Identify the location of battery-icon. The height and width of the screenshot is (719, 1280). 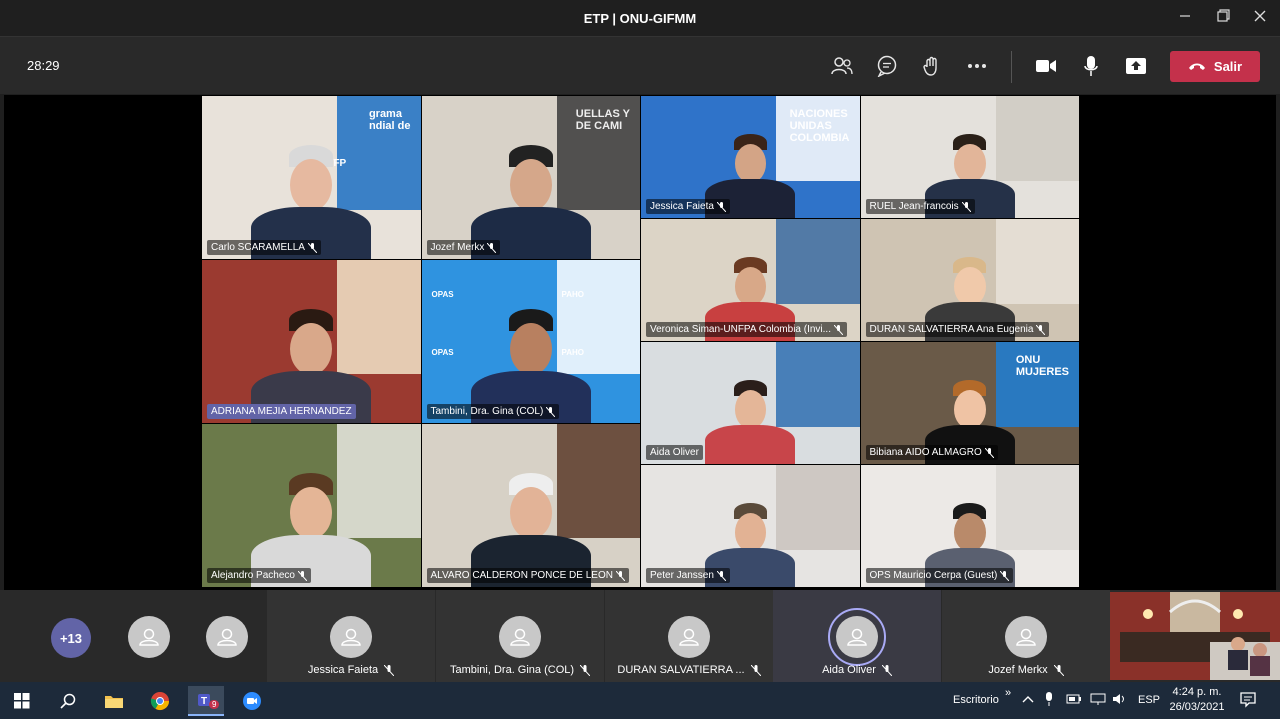
(1074, 700).